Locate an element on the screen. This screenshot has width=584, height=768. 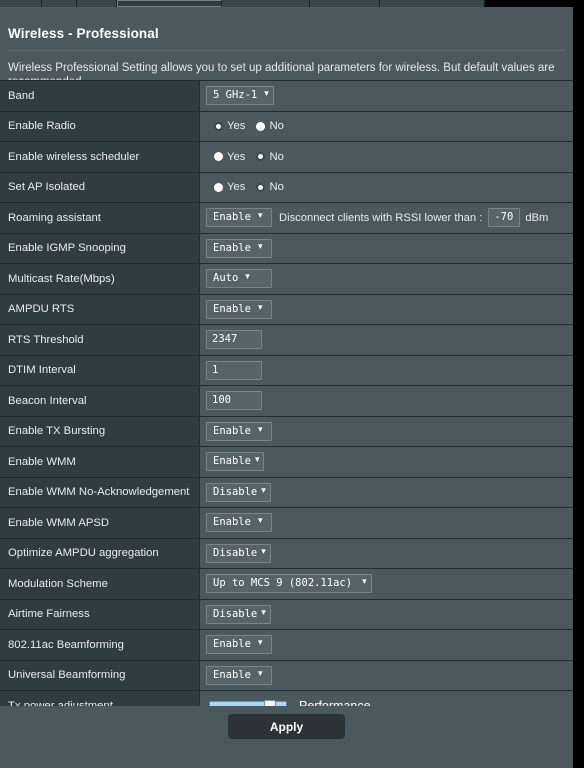
roaming-assistant-select-value: Enable is located at coordinates (232, 217).